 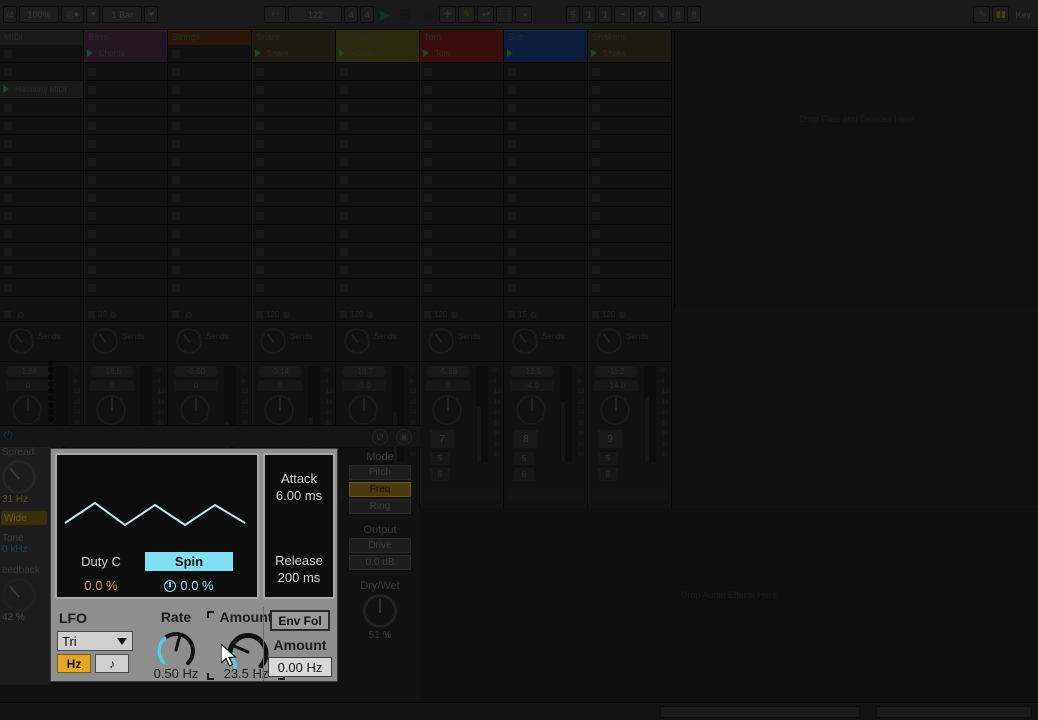 What do you see at coordinates (275, 14) in the screenshot?
I see `tap-tempo-icon: +⁃` at bounding box center [275, 14].